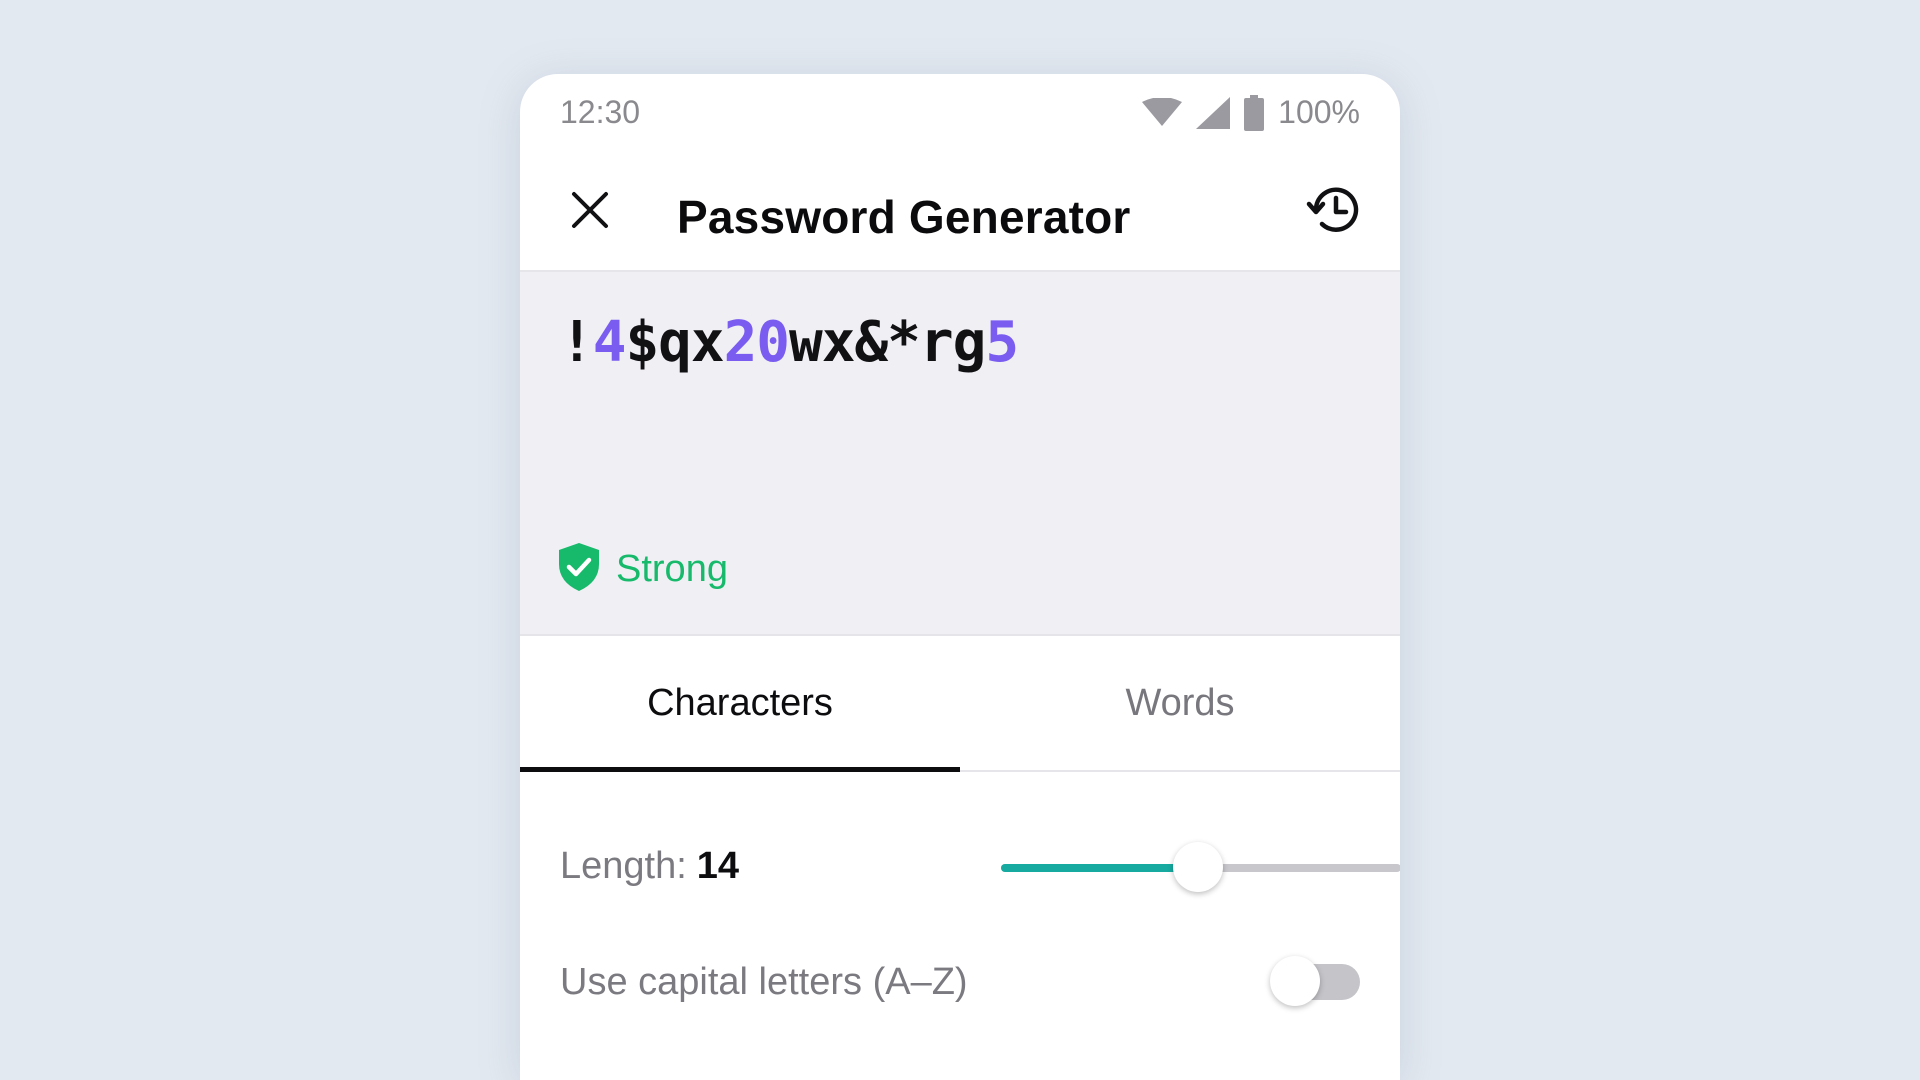  What do you see at coordinates (1319, 112) in the screenshot?
I see `battery-percent: 100%` at bounding box center [1319, 112].